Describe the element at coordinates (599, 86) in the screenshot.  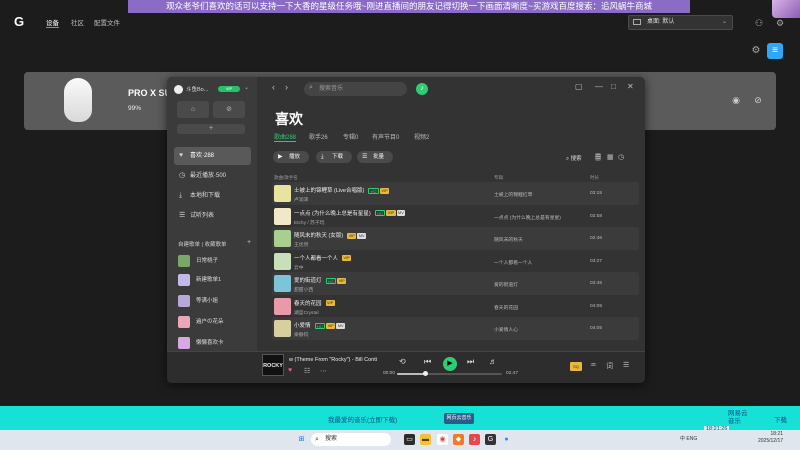
I see `minimize-icon: —` at that location.